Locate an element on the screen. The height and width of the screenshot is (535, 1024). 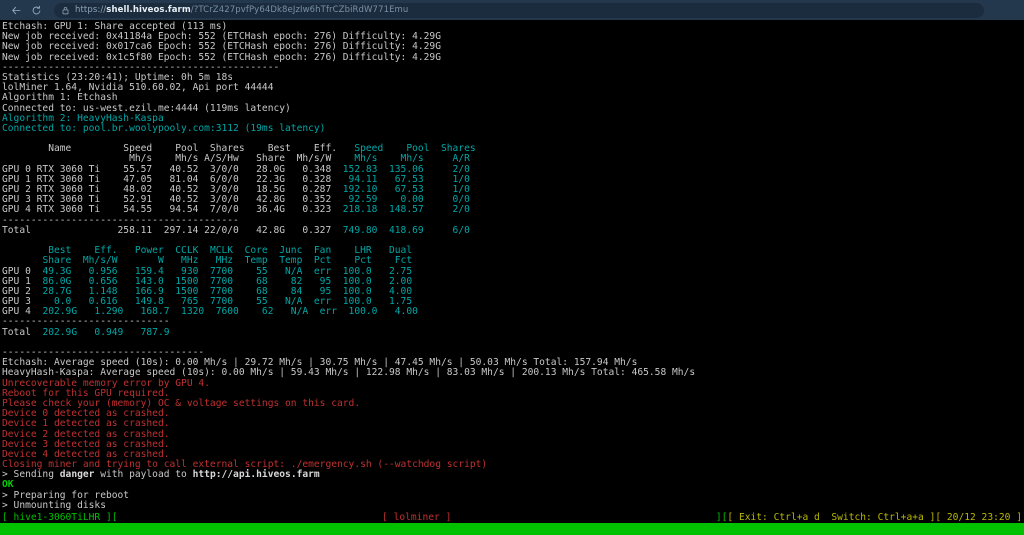
terminal-line: > Preparing for reboot is located at coordinates (66, 495).